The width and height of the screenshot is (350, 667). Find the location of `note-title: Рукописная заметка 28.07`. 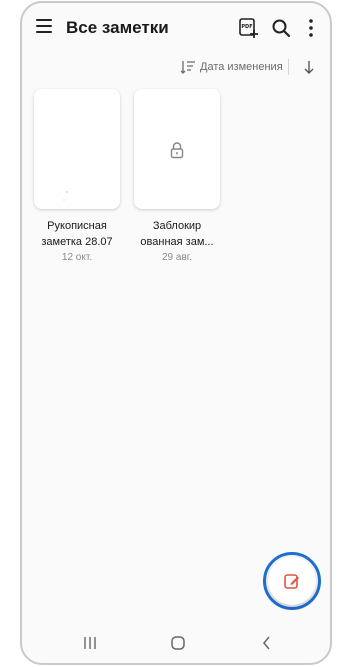

note-title: Рукописная заметка 28.07 is located at coordinates (77, 234).